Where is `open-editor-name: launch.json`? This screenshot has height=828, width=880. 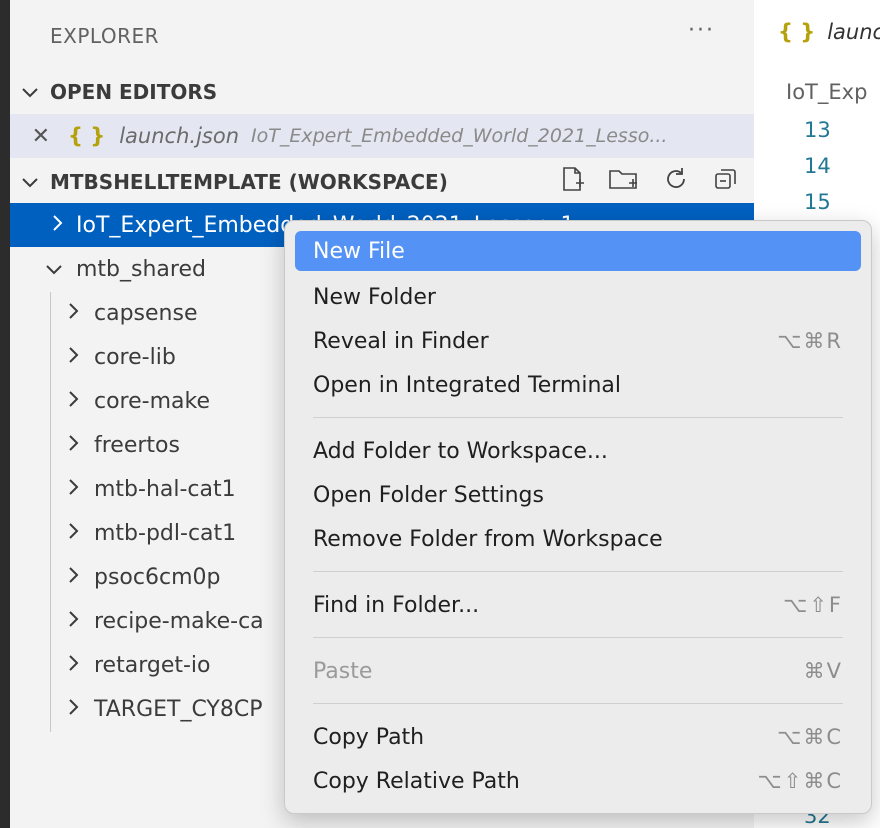
open-editor-name: launch.json is located at coordinates (179, 136).